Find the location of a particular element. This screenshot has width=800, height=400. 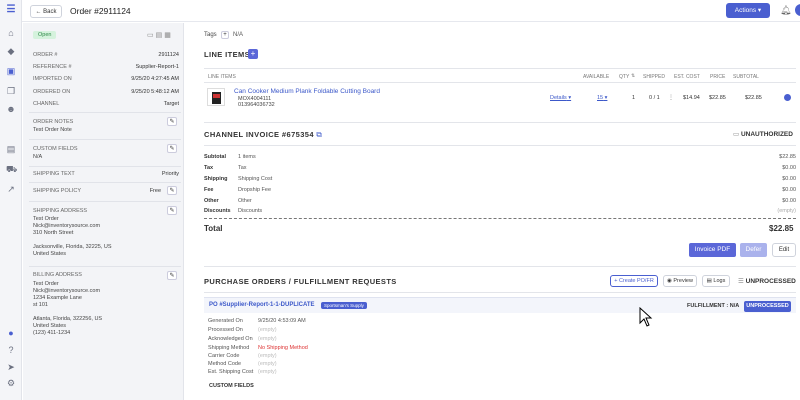

order-notes-label: ORDER NOTES is located at coordinates (53, 122).